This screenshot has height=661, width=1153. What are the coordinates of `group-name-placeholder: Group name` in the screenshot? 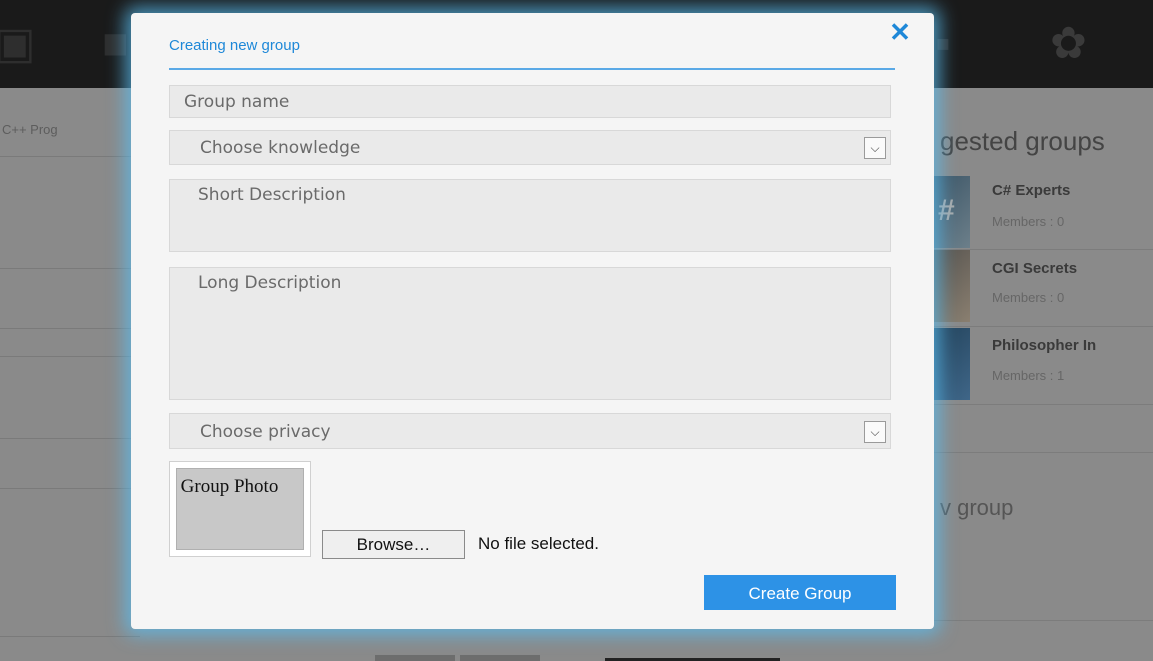 It's located at (237, 102).